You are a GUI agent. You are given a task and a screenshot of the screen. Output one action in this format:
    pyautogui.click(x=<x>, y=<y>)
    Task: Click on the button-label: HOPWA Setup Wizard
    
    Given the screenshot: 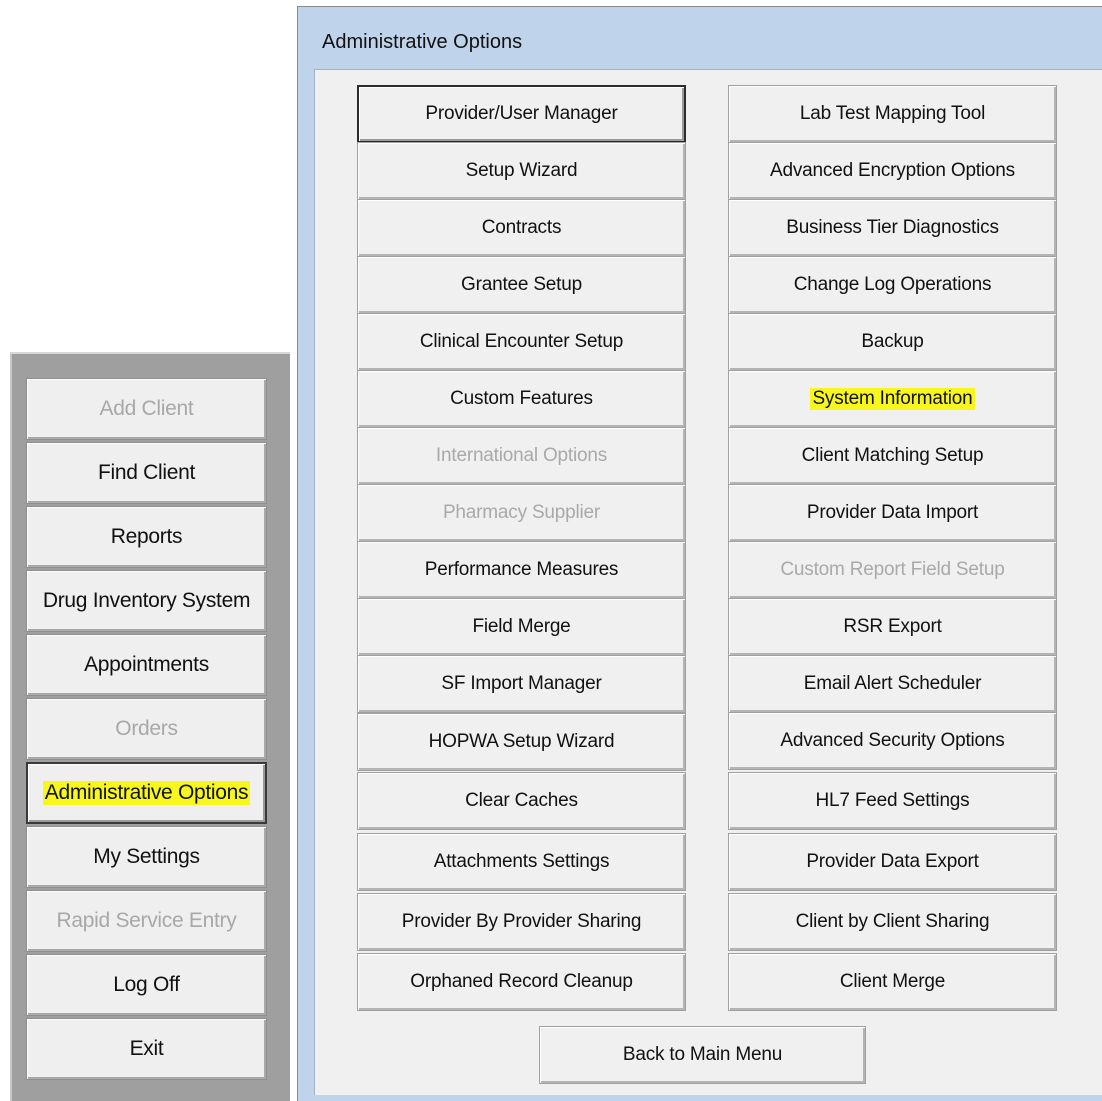 What is the action you would take?
    pyautogui.click(x=521, y=741)
    